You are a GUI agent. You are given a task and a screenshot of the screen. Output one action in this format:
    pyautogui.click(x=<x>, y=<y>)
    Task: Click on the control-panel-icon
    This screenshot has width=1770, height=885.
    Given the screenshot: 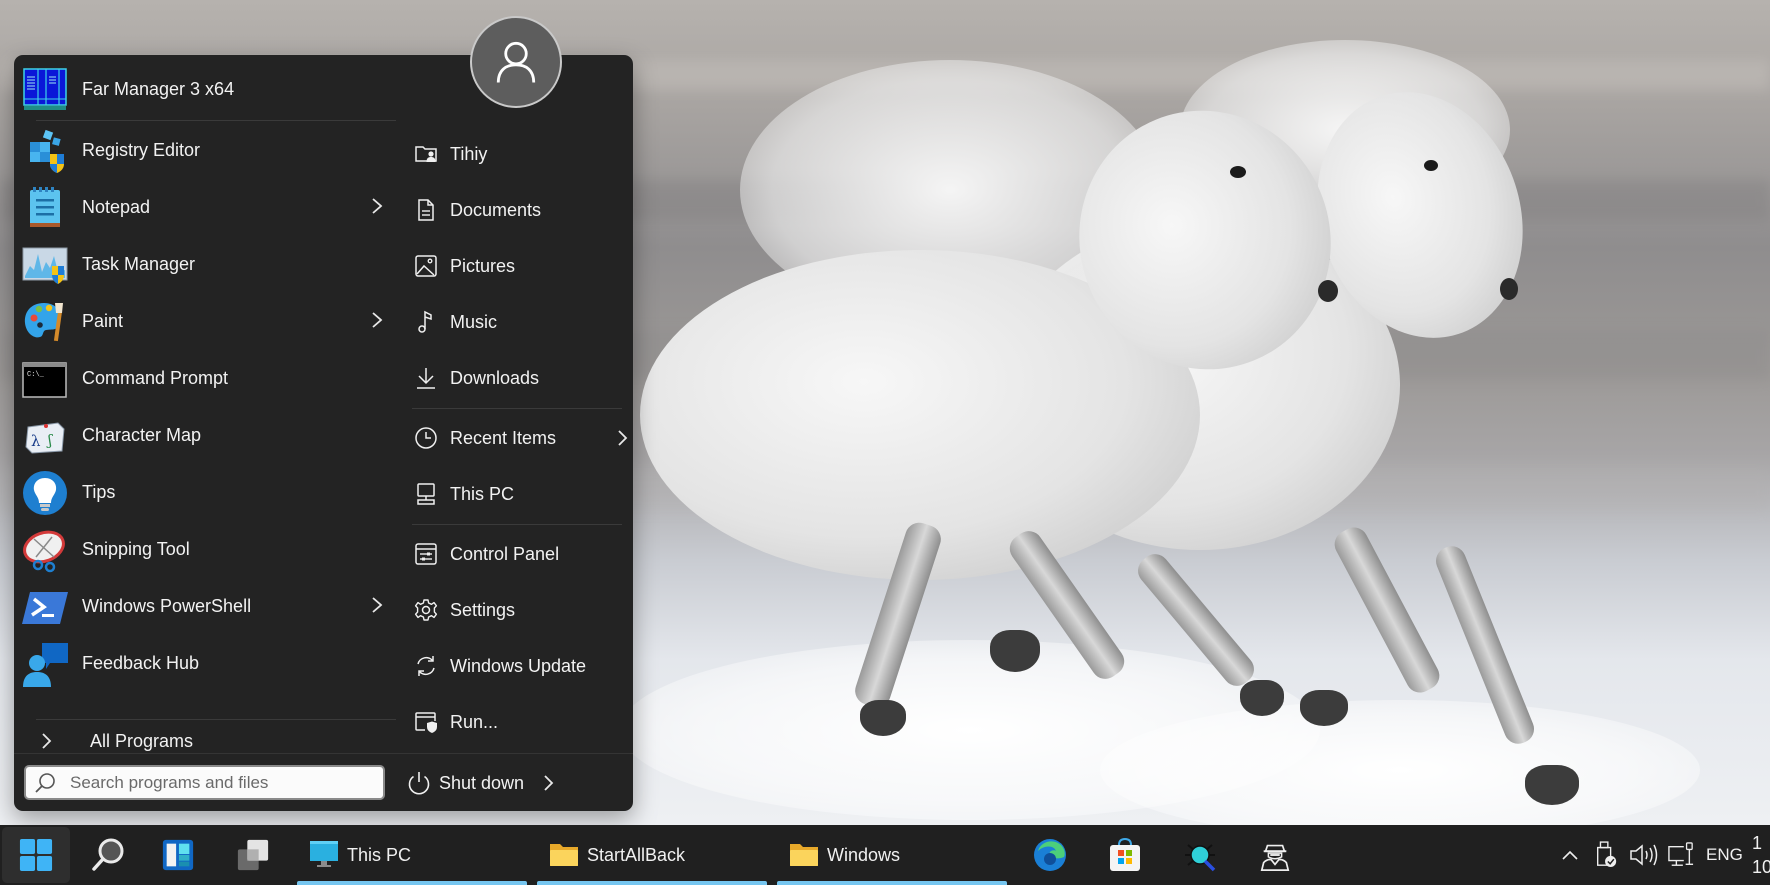 What is the action you would take?
    pyautogui.click(x=426, y=554)
    